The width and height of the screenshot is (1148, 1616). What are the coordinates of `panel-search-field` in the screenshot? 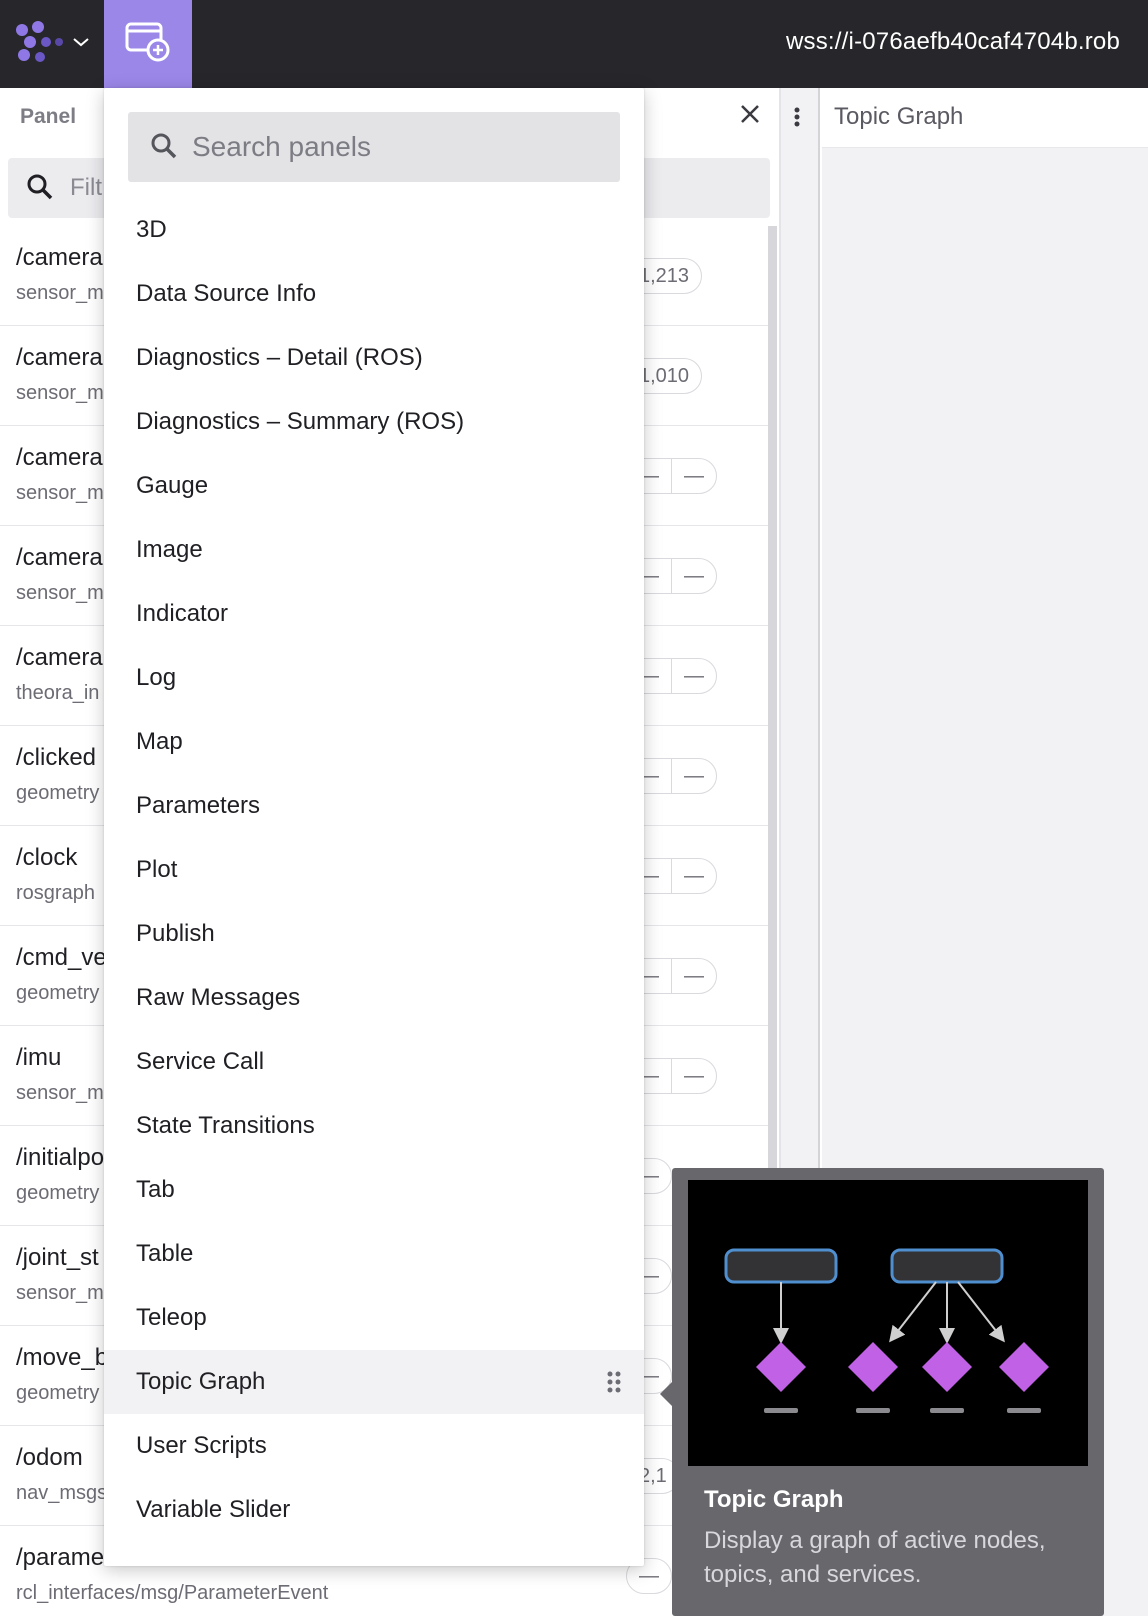 It's located at (374, 147).